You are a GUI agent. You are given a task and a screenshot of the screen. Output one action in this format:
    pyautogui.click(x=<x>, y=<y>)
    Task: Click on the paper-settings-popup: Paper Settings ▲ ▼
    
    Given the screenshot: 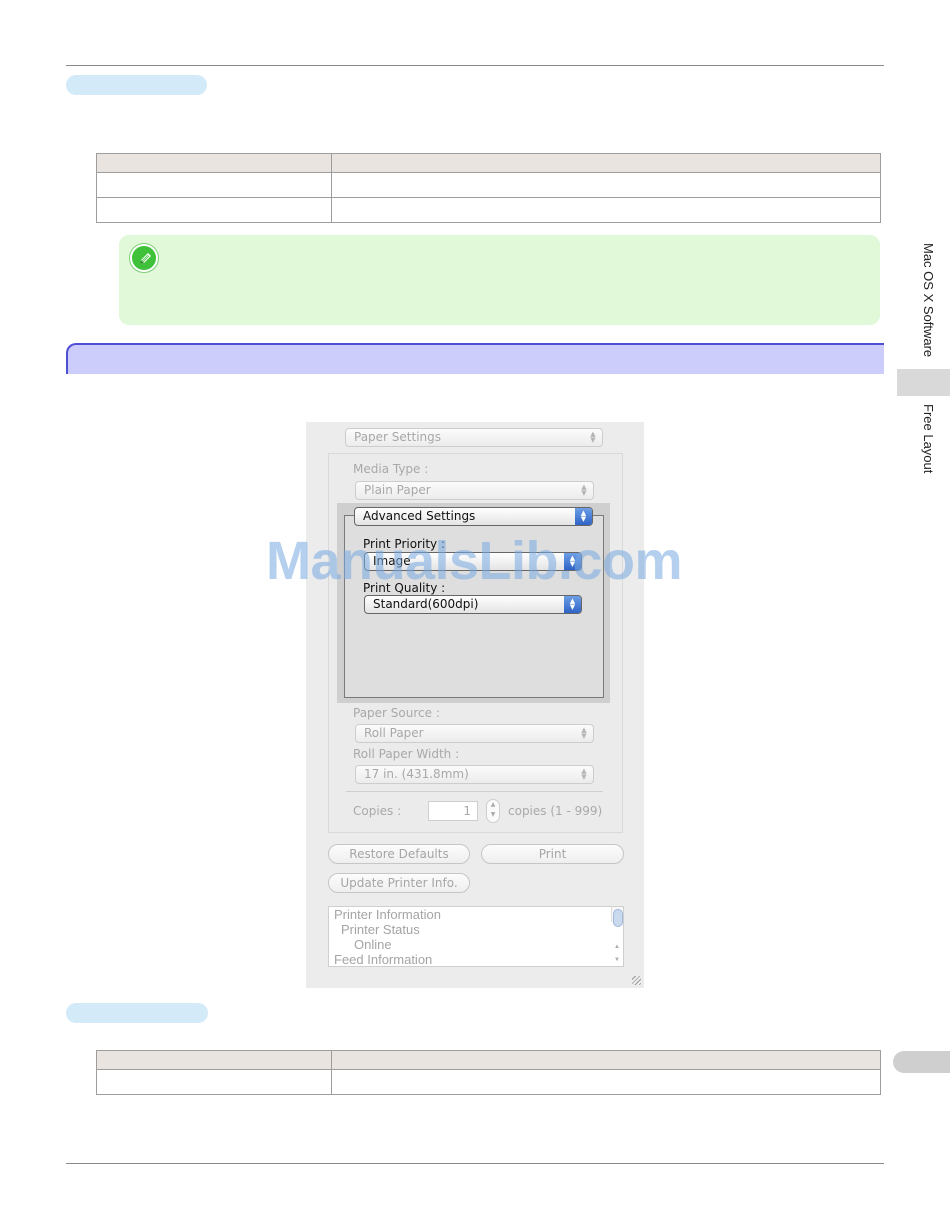 What is the action you would take?
    pyautogui.click(x=474, y=437)
    